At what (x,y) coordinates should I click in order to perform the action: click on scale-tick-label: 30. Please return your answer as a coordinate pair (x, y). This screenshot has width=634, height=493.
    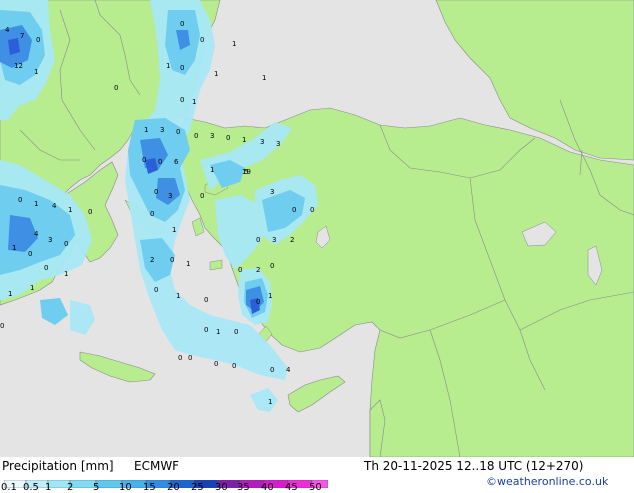
    Looking at the image, I should click on (221, 487).